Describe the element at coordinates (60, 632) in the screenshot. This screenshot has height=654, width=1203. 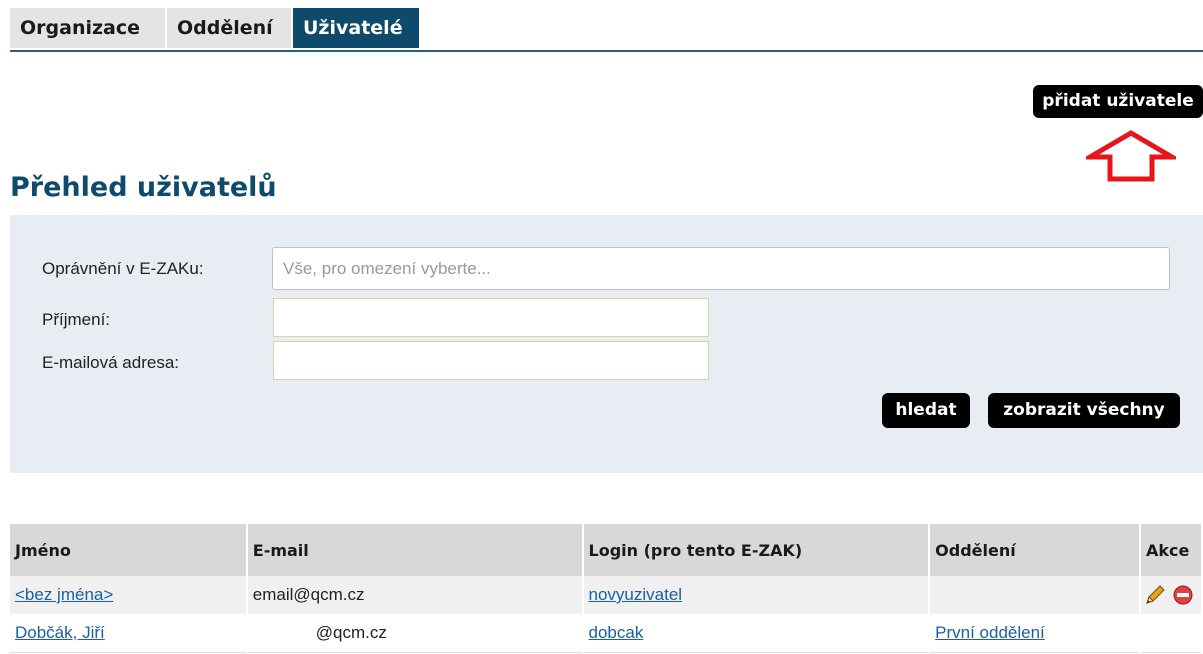
I see `user-name-link: Dobčák, Jiří` at that location.